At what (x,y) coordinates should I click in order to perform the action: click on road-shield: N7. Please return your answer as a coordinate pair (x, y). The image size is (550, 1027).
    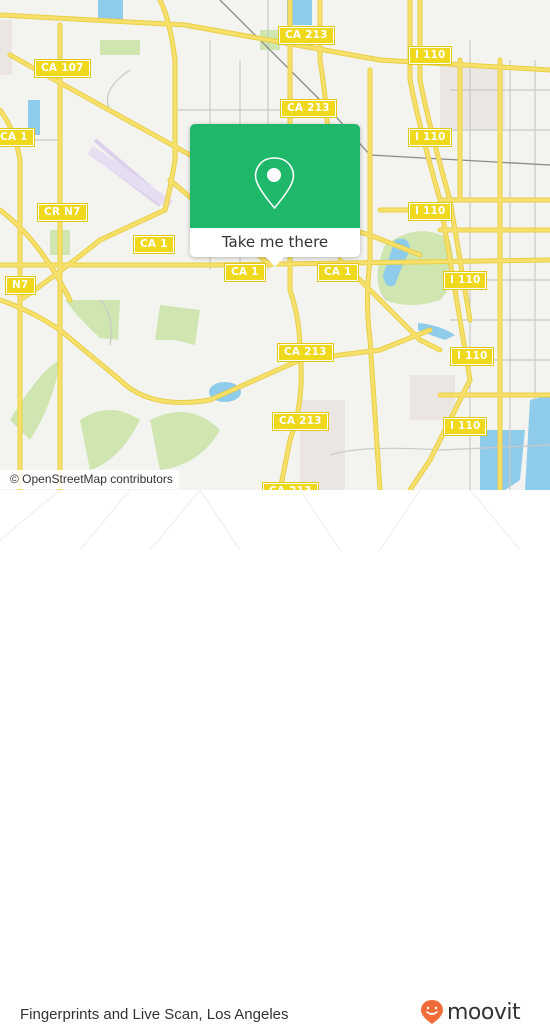
    Looking at the image, I should click on (20, 285).